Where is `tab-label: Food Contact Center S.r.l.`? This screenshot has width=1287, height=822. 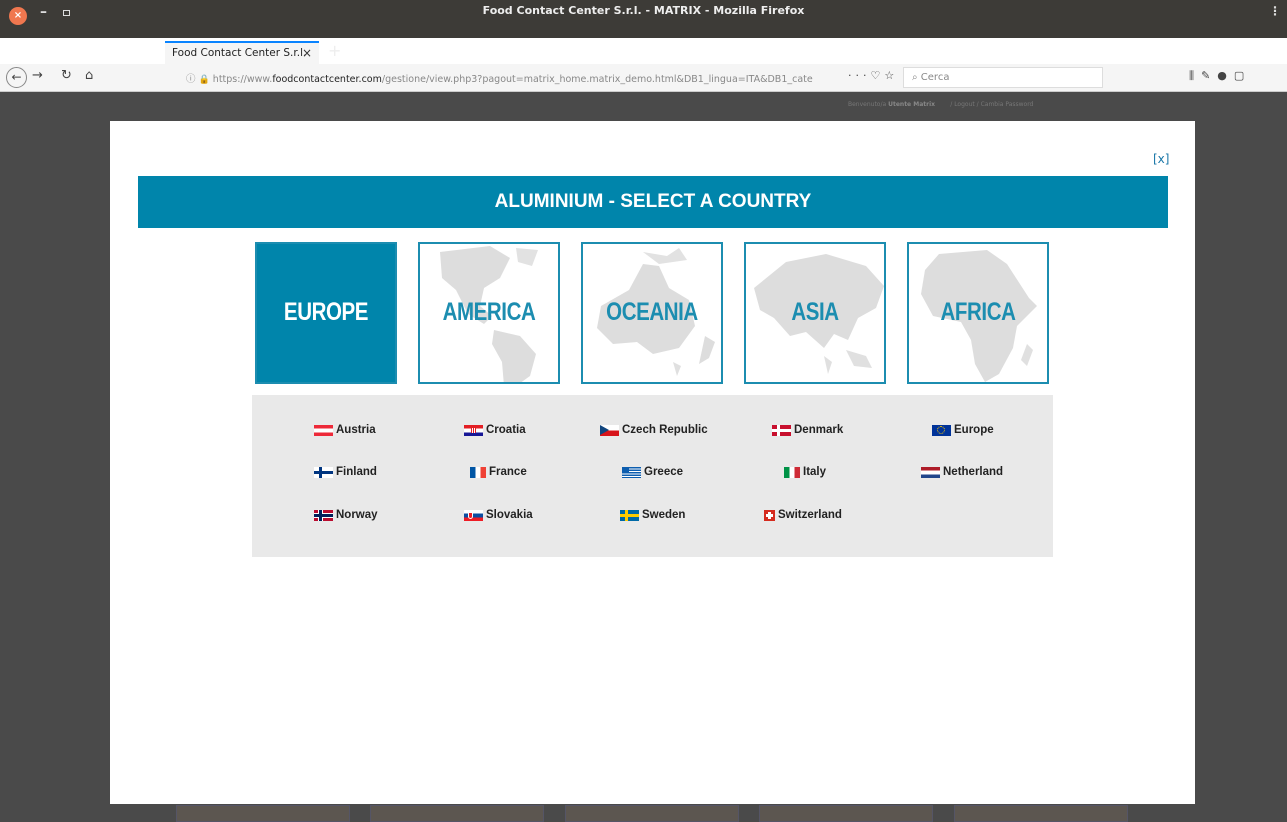
tab-label: Food Contact Center S.r.l. is located at coordinates (239, 53).